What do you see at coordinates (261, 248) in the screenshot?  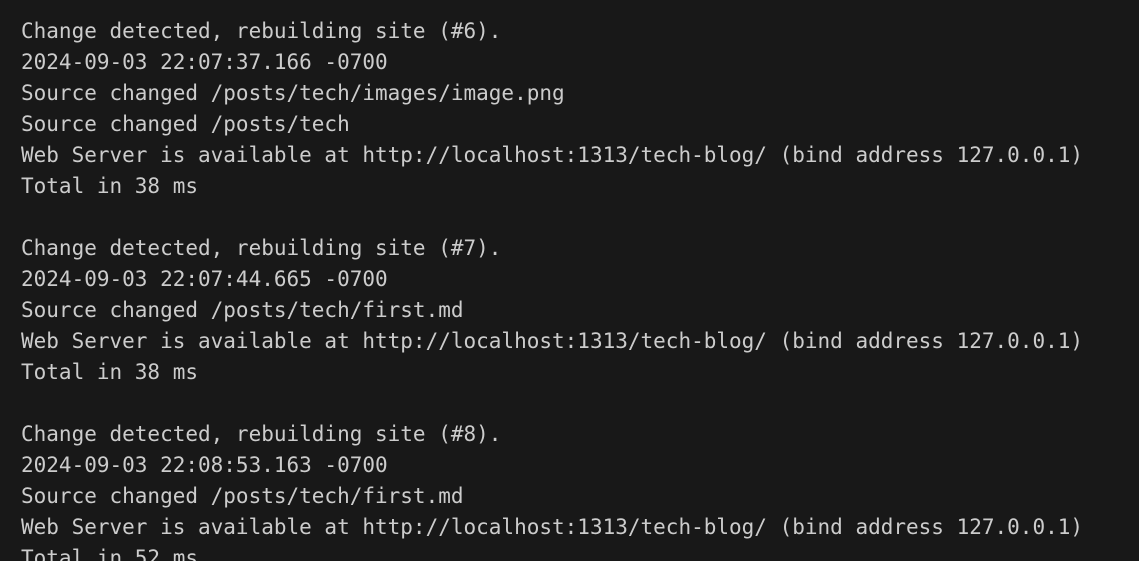 I see `log-line: Change detected, rebuilding site (#7).` at bounding box center [261, 248].